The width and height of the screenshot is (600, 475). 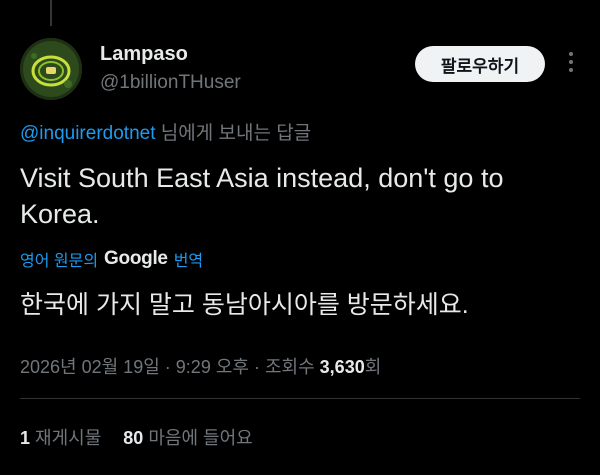 What do you see at coordinates (212, 367) in the screenshot?
I see `tweet-time: 9:29 오후` at bounding box center [212, 367].